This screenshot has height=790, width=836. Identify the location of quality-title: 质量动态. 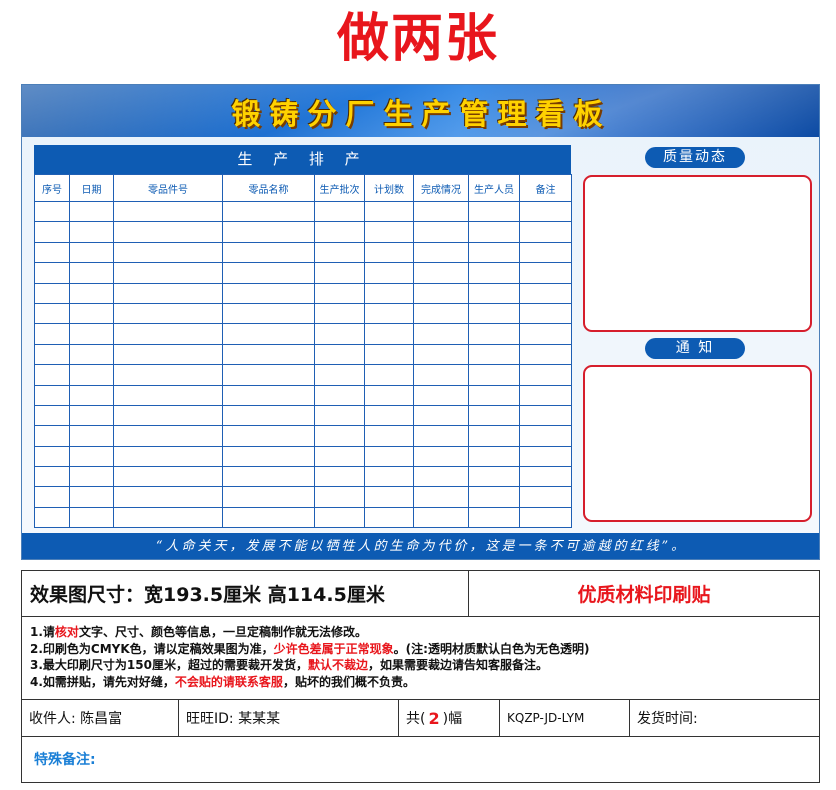
(695, 157).